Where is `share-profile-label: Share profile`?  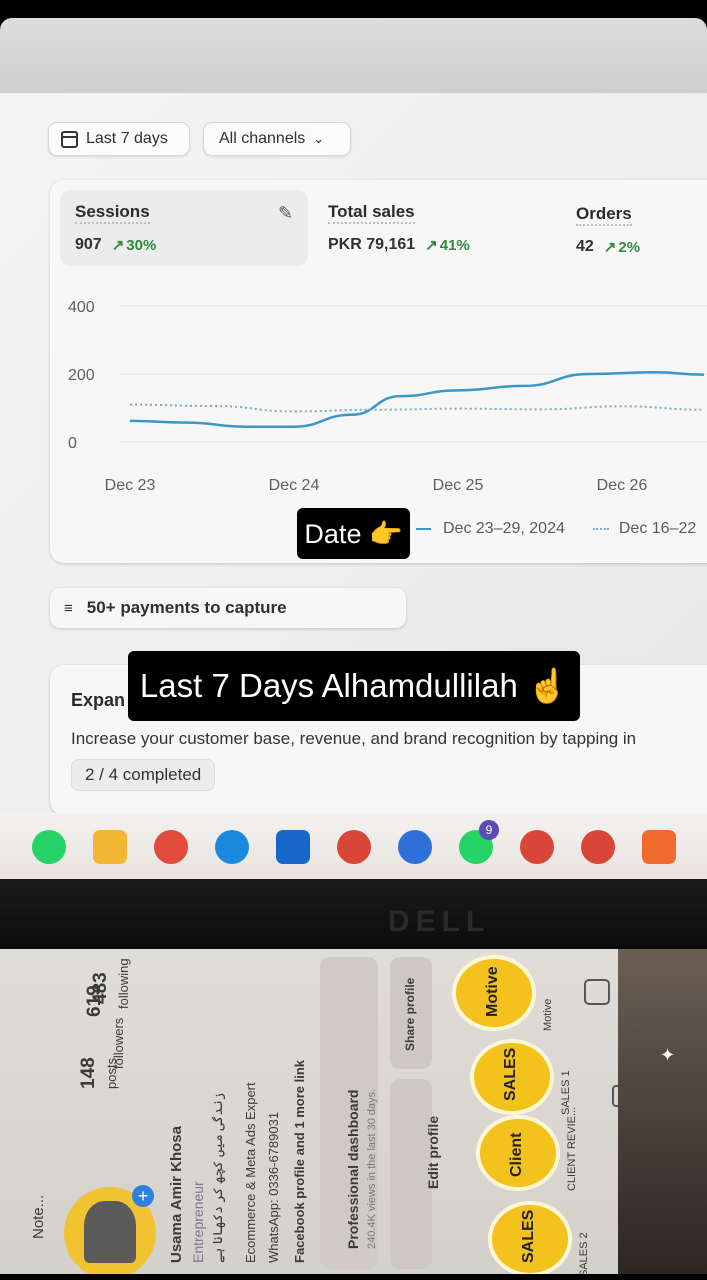
share-profile-label: Share profile is located at coordinates (410, 1014).